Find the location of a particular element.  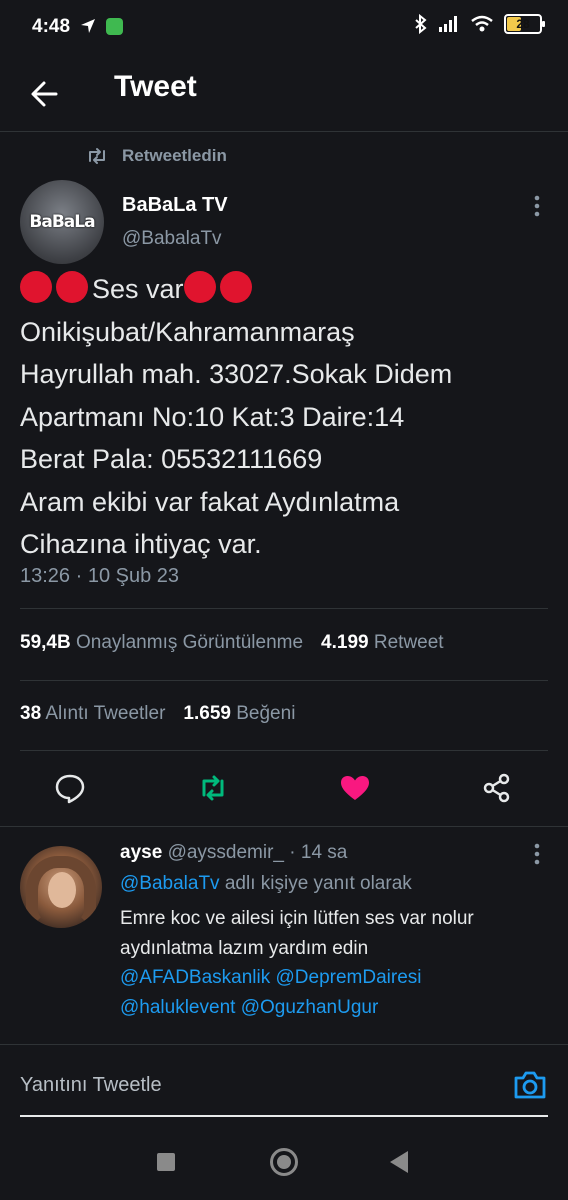

tweet-line-5: Berat Pala: 05532111669 is located at coordinates (171, 459).